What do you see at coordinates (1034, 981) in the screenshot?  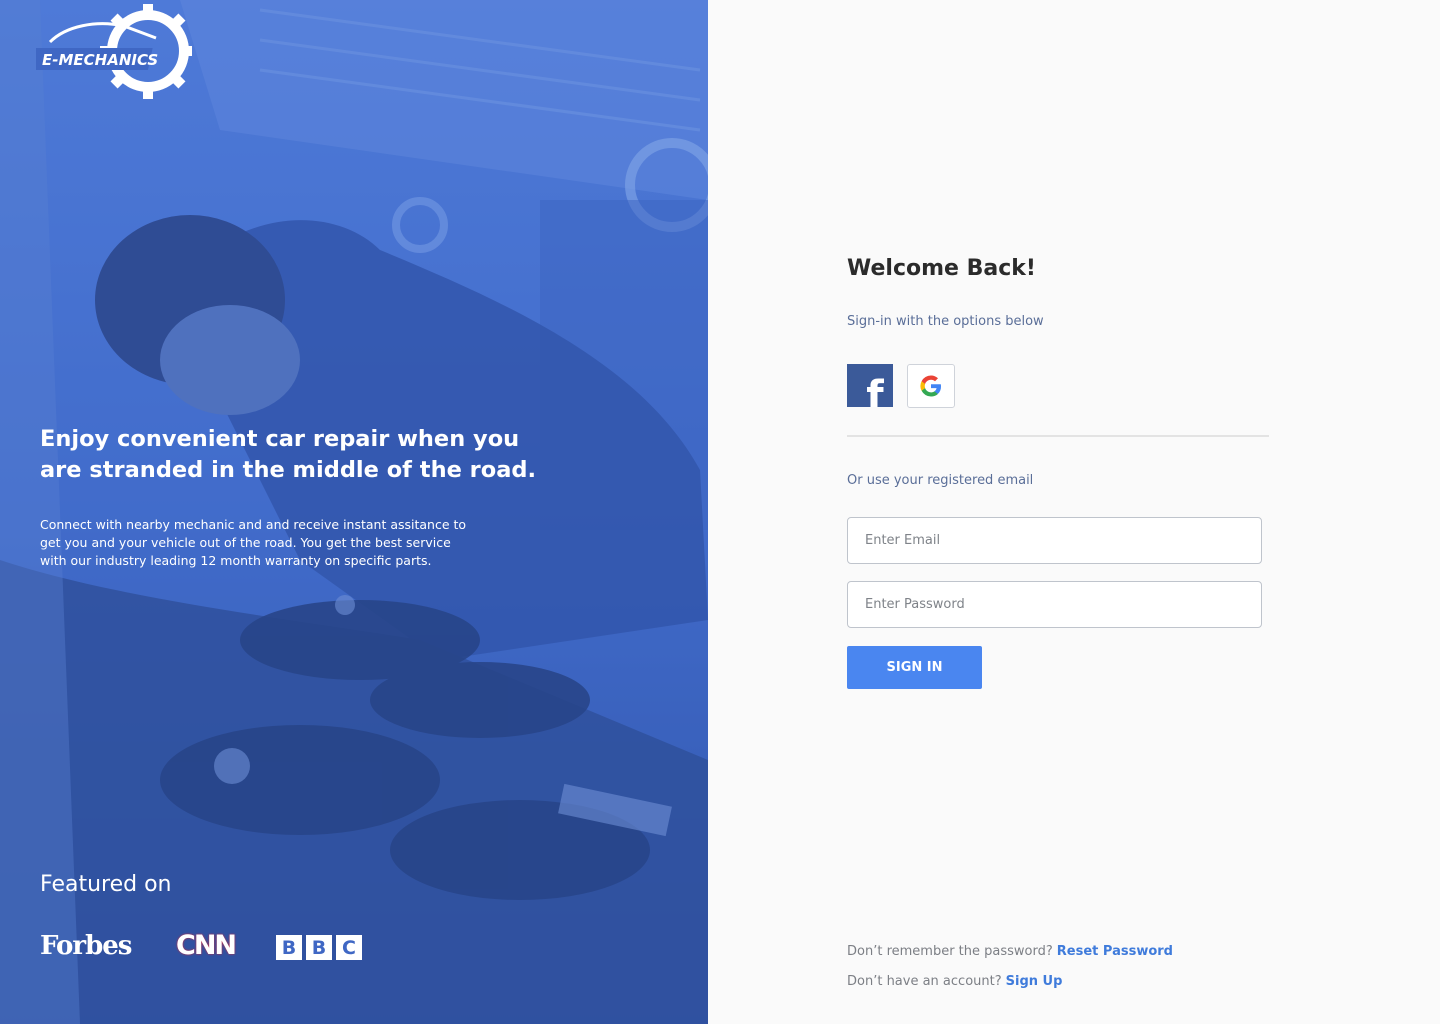 I see `sign-up-link: Sign Up` at bounding box center [1034, 981].